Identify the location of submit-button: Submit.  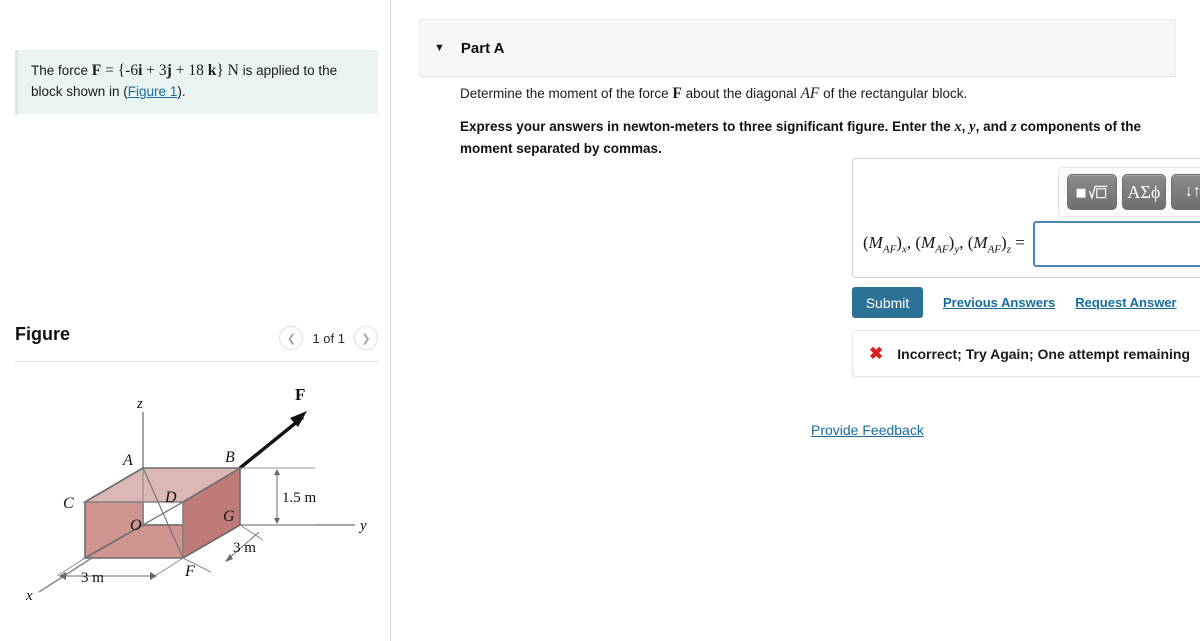
(887, 302).